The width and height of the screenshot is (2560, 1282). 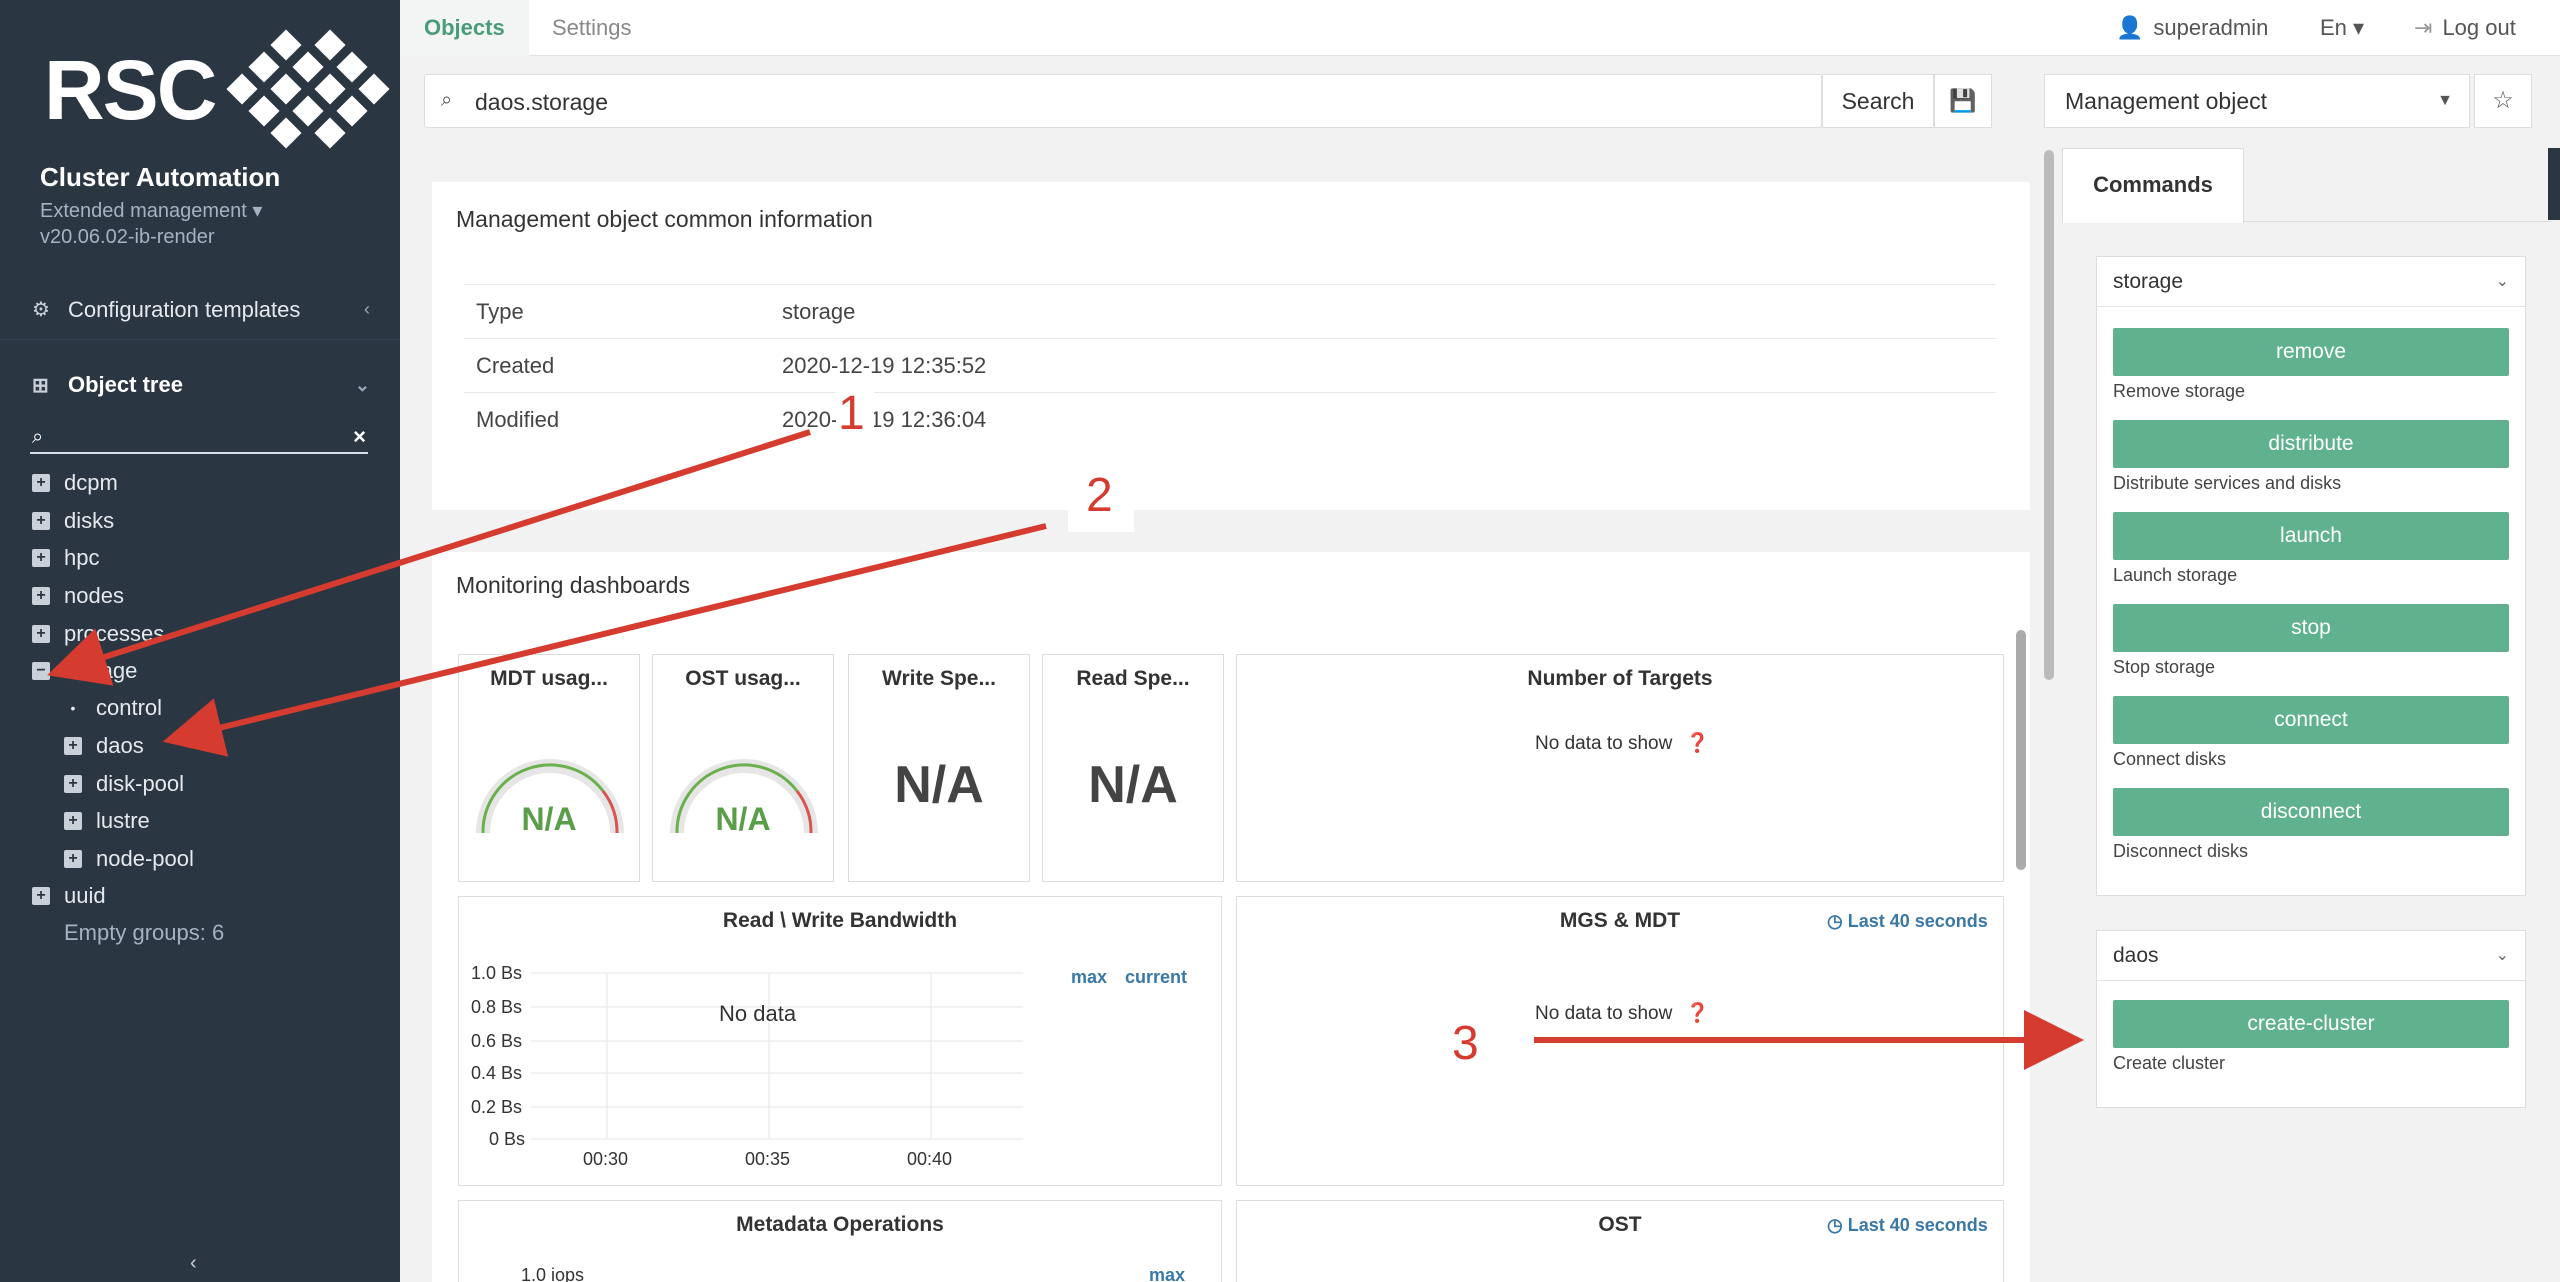 What do you see at coordinates (939, 768) in the screenshot?
I see `write-speed-card: Write Spe... N/A` at bounding box center [939, 768].